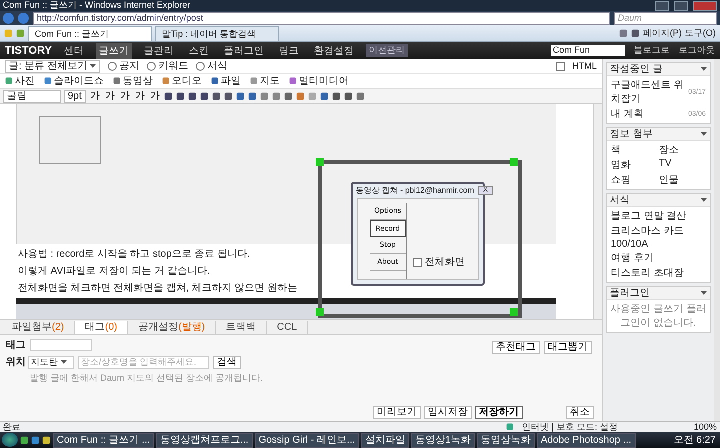 This screenshot has width=720, height=448. I want to click on nav-link: 블로그로, so click(652, 50).